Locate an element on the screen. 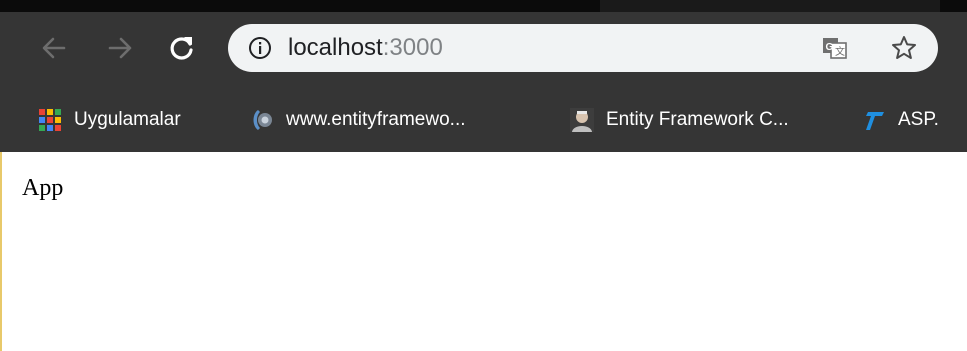 The height and width of the screenshot is (351, 967). address-bar: localhost:3000 G 文 is located at coordinates (583, 48).